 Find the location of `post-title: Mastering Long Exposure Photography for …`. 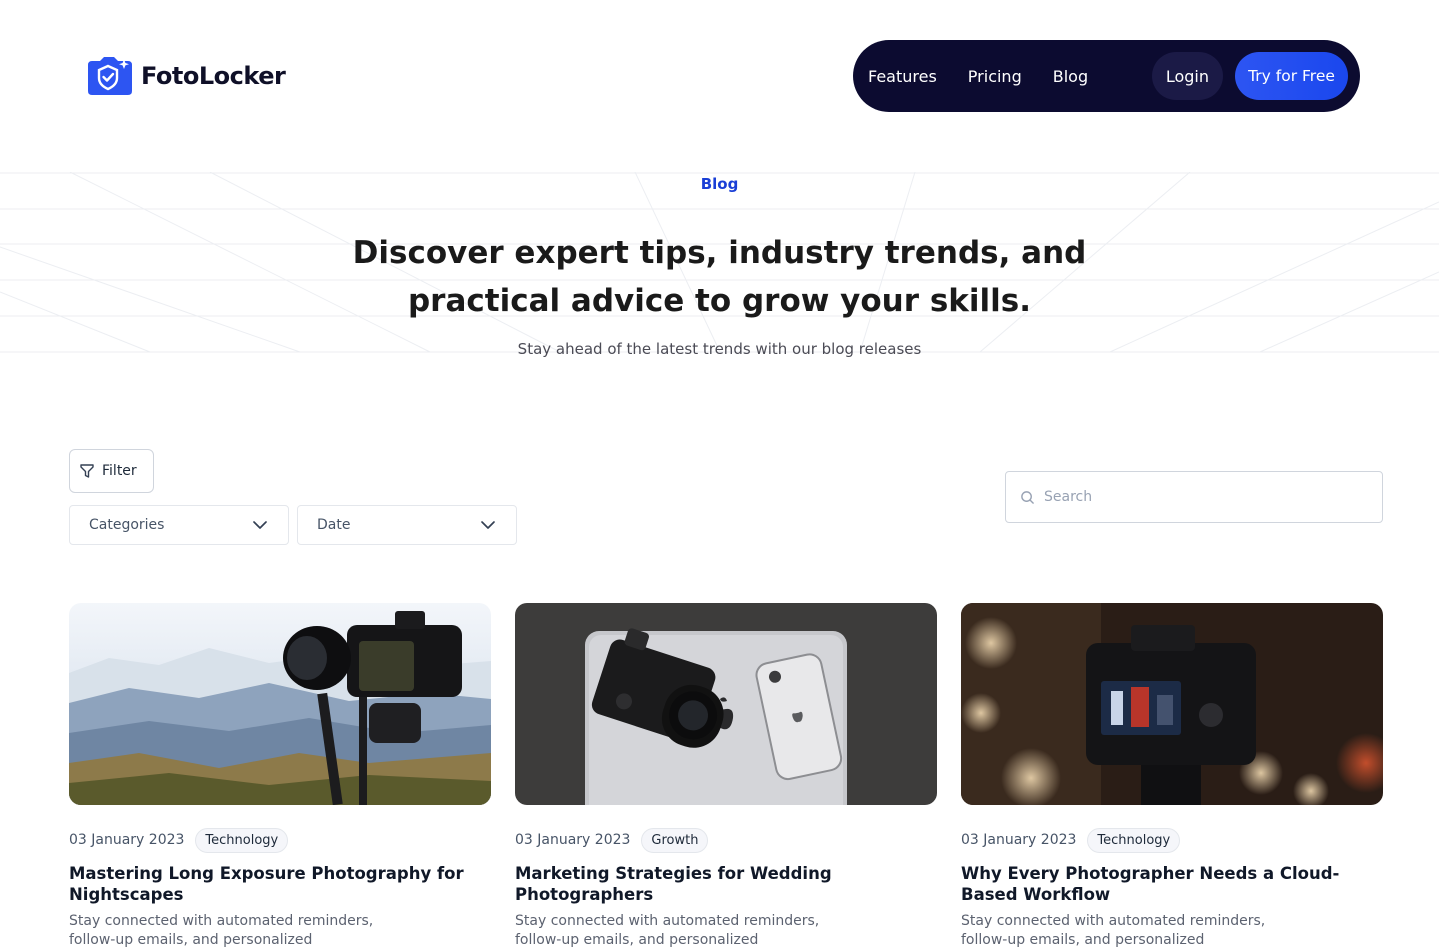

post-title: Mastering Long Exposure Photography for … is located at coordinates (280, 884).